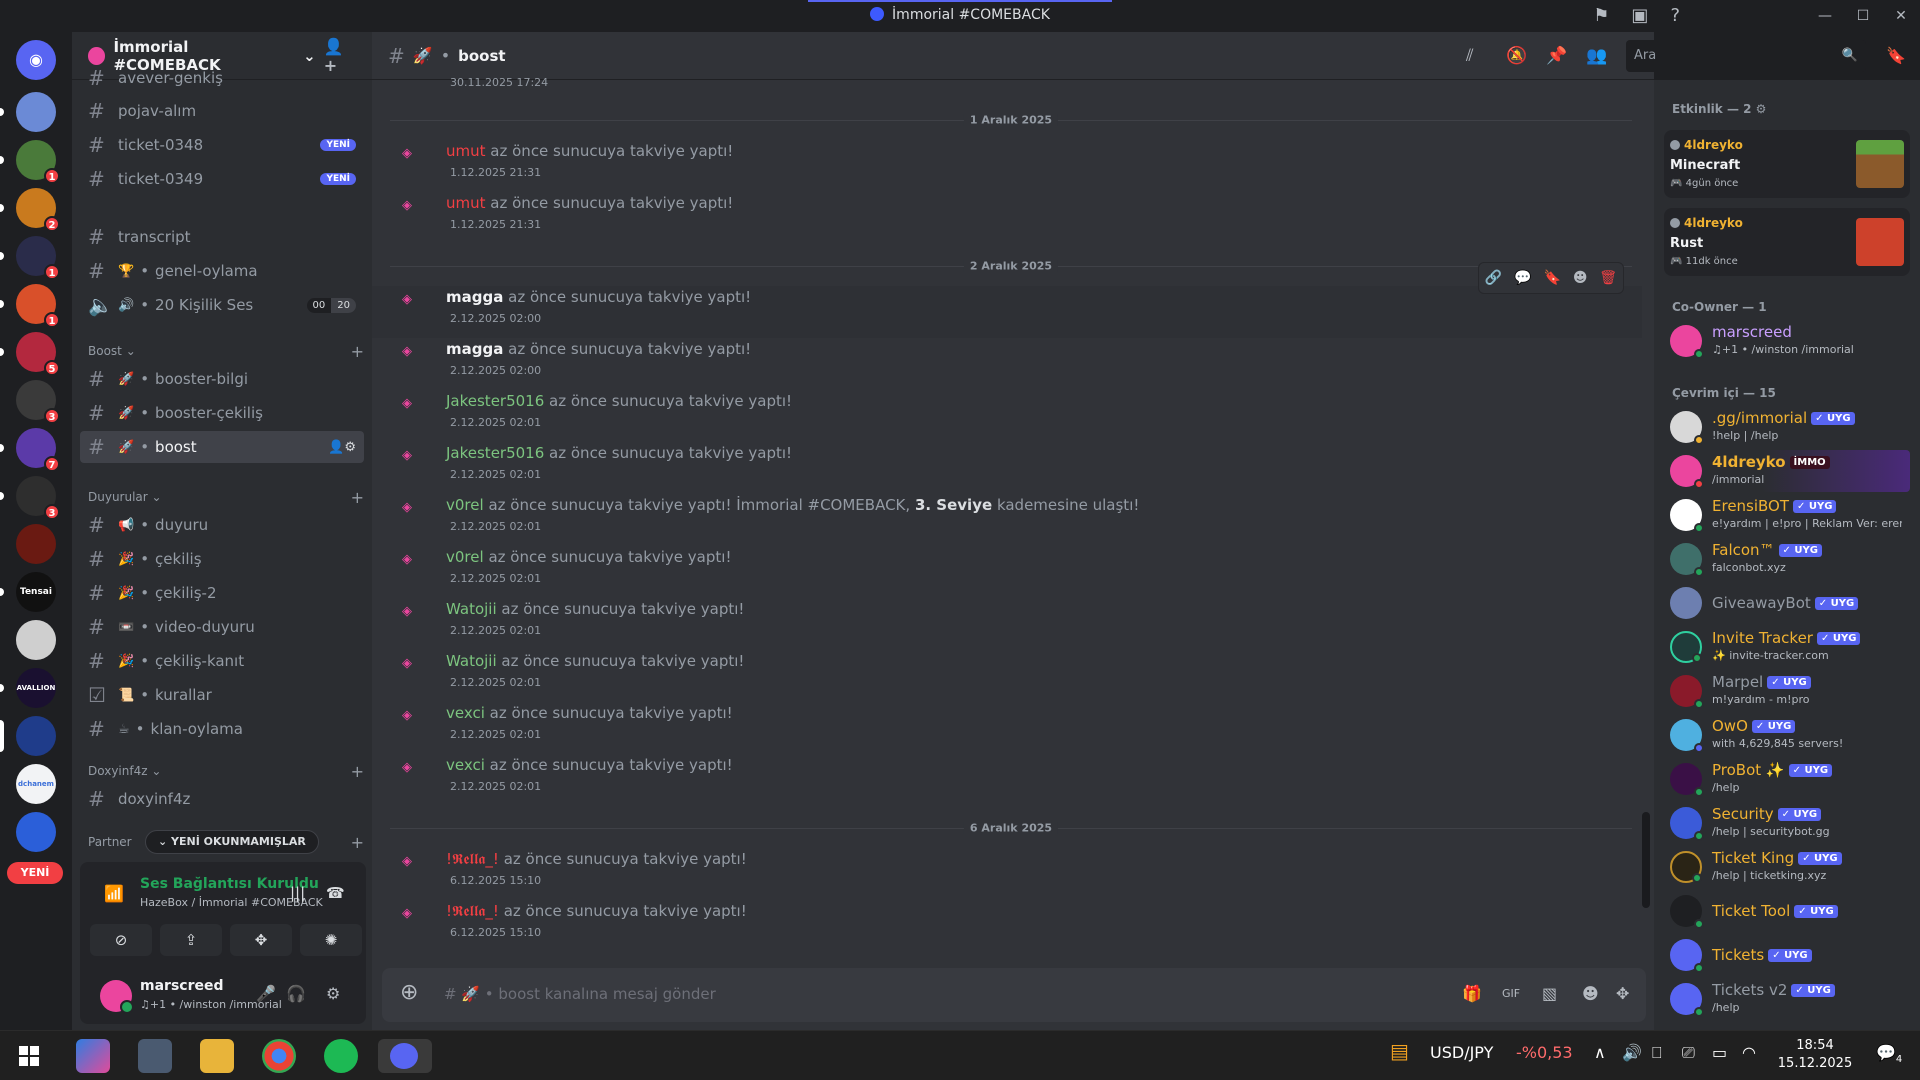  What do you see at coordinates (1787, 164) in the screenshot?
I see `activity-card: 4ldreyko Minecraft 🎮 4gün önce` at bounding box center [1787, 164].